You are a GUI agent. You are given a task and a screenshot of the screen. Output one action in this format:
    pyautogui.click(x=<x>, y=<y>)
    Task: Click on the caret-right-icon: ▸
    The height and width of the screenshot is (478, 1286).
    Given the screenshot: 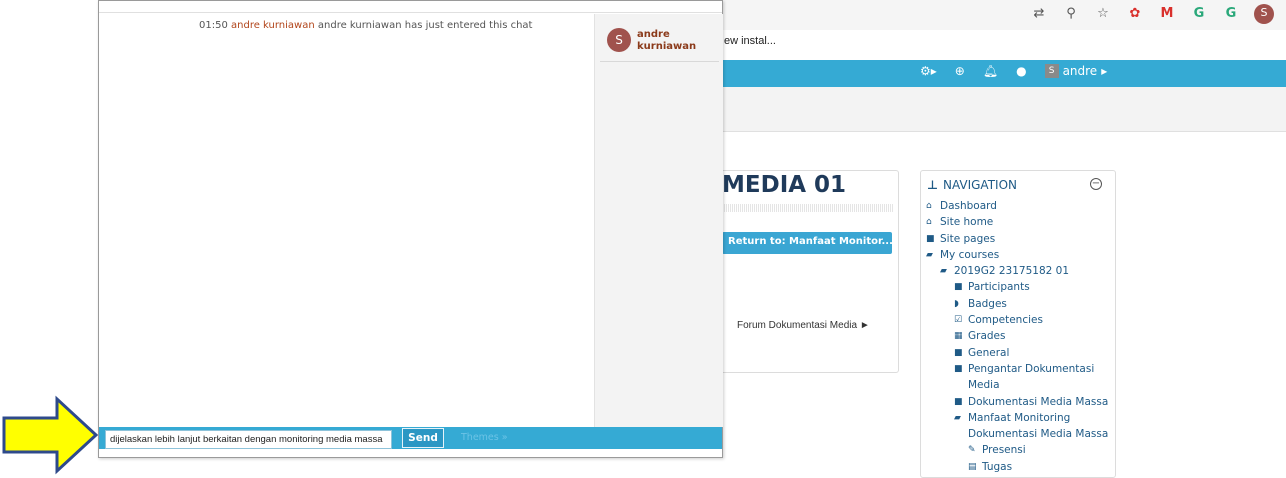 What is the action you would take?
    pyautogui.click(x=1104, y=71)
    